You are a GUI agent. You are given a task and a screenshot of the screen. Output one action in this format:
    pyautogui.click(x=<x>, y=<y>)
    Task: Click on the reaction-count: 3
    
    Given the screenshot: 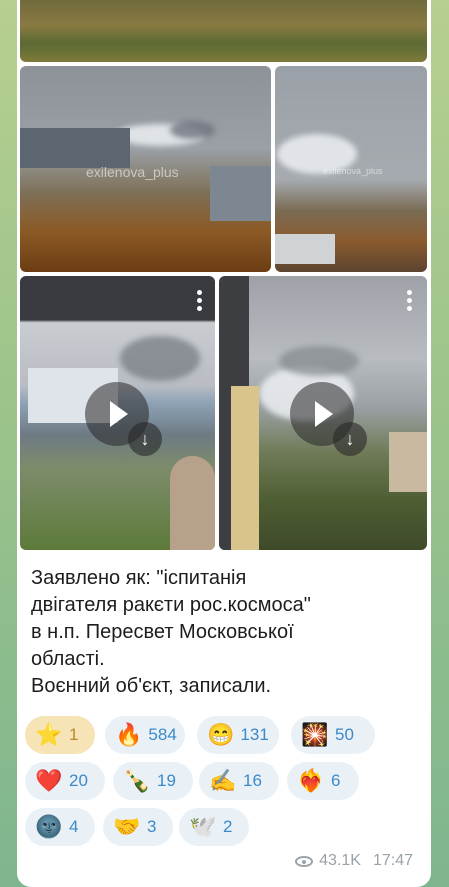 What is the action you would take?
    pyautogui.click(x=152, y=826)
    